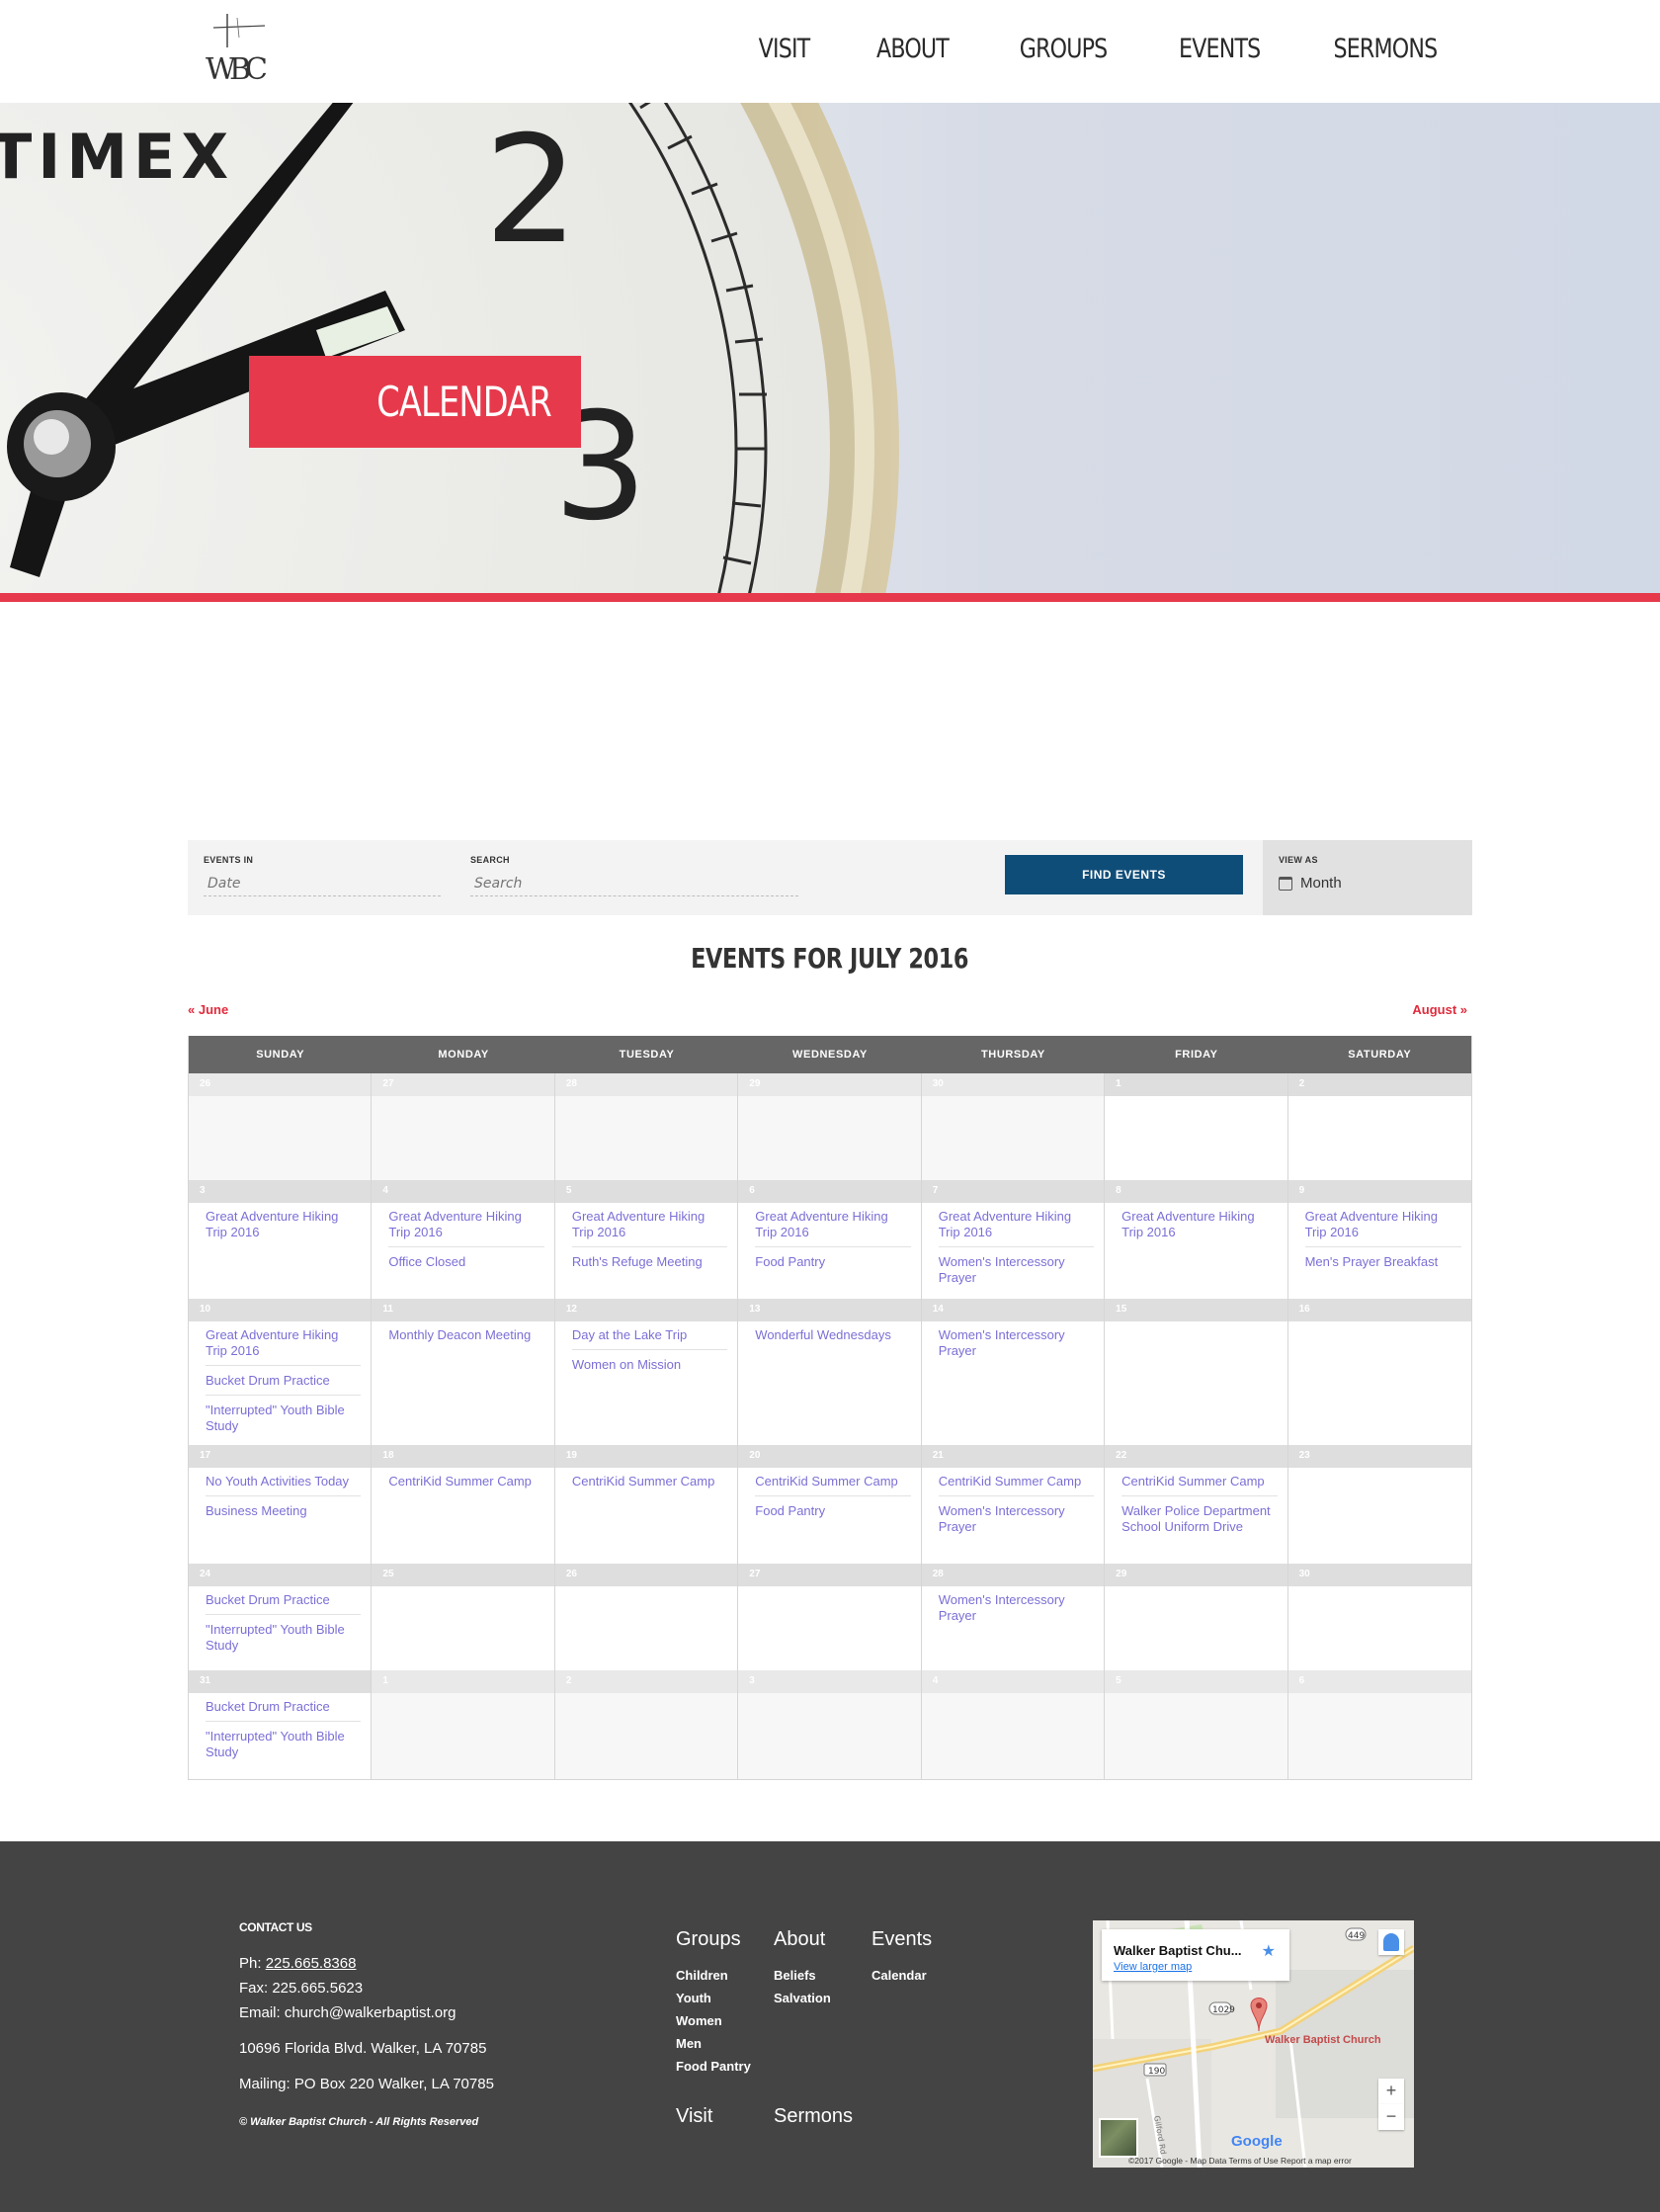  What do you see at coordinates (208, 1009) in the screenshot?
I see `previous-month-link: « June` at bounding box center [208, 1009].